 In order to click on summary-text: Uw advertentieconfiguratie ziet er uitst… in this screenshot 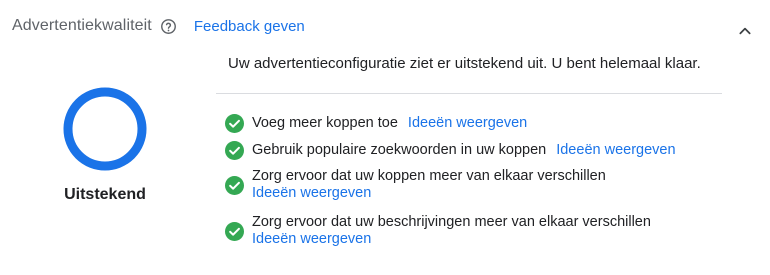, I will do `click(464, 63)`.